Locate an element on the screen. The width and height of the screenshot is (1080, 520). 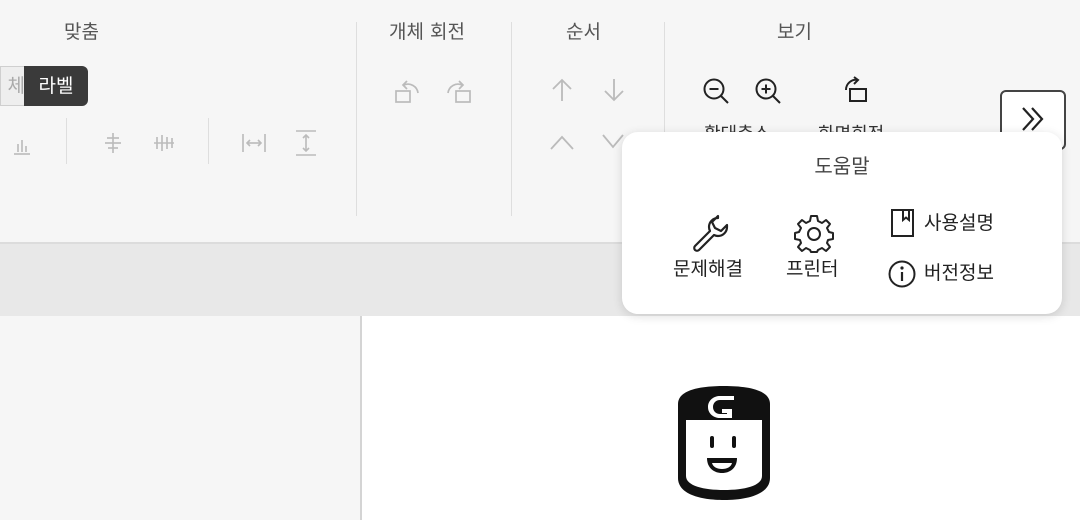
distribute-vertical-icon is located at coordinates (306, 143).